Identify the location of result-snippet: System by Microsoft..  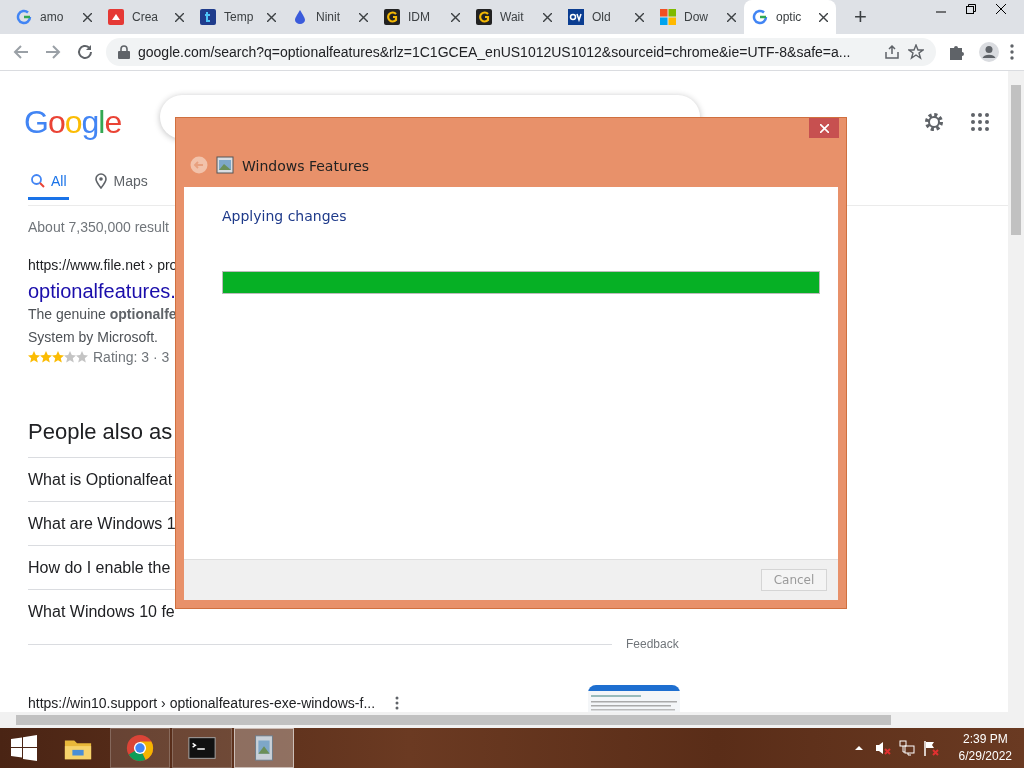
(93, 337).